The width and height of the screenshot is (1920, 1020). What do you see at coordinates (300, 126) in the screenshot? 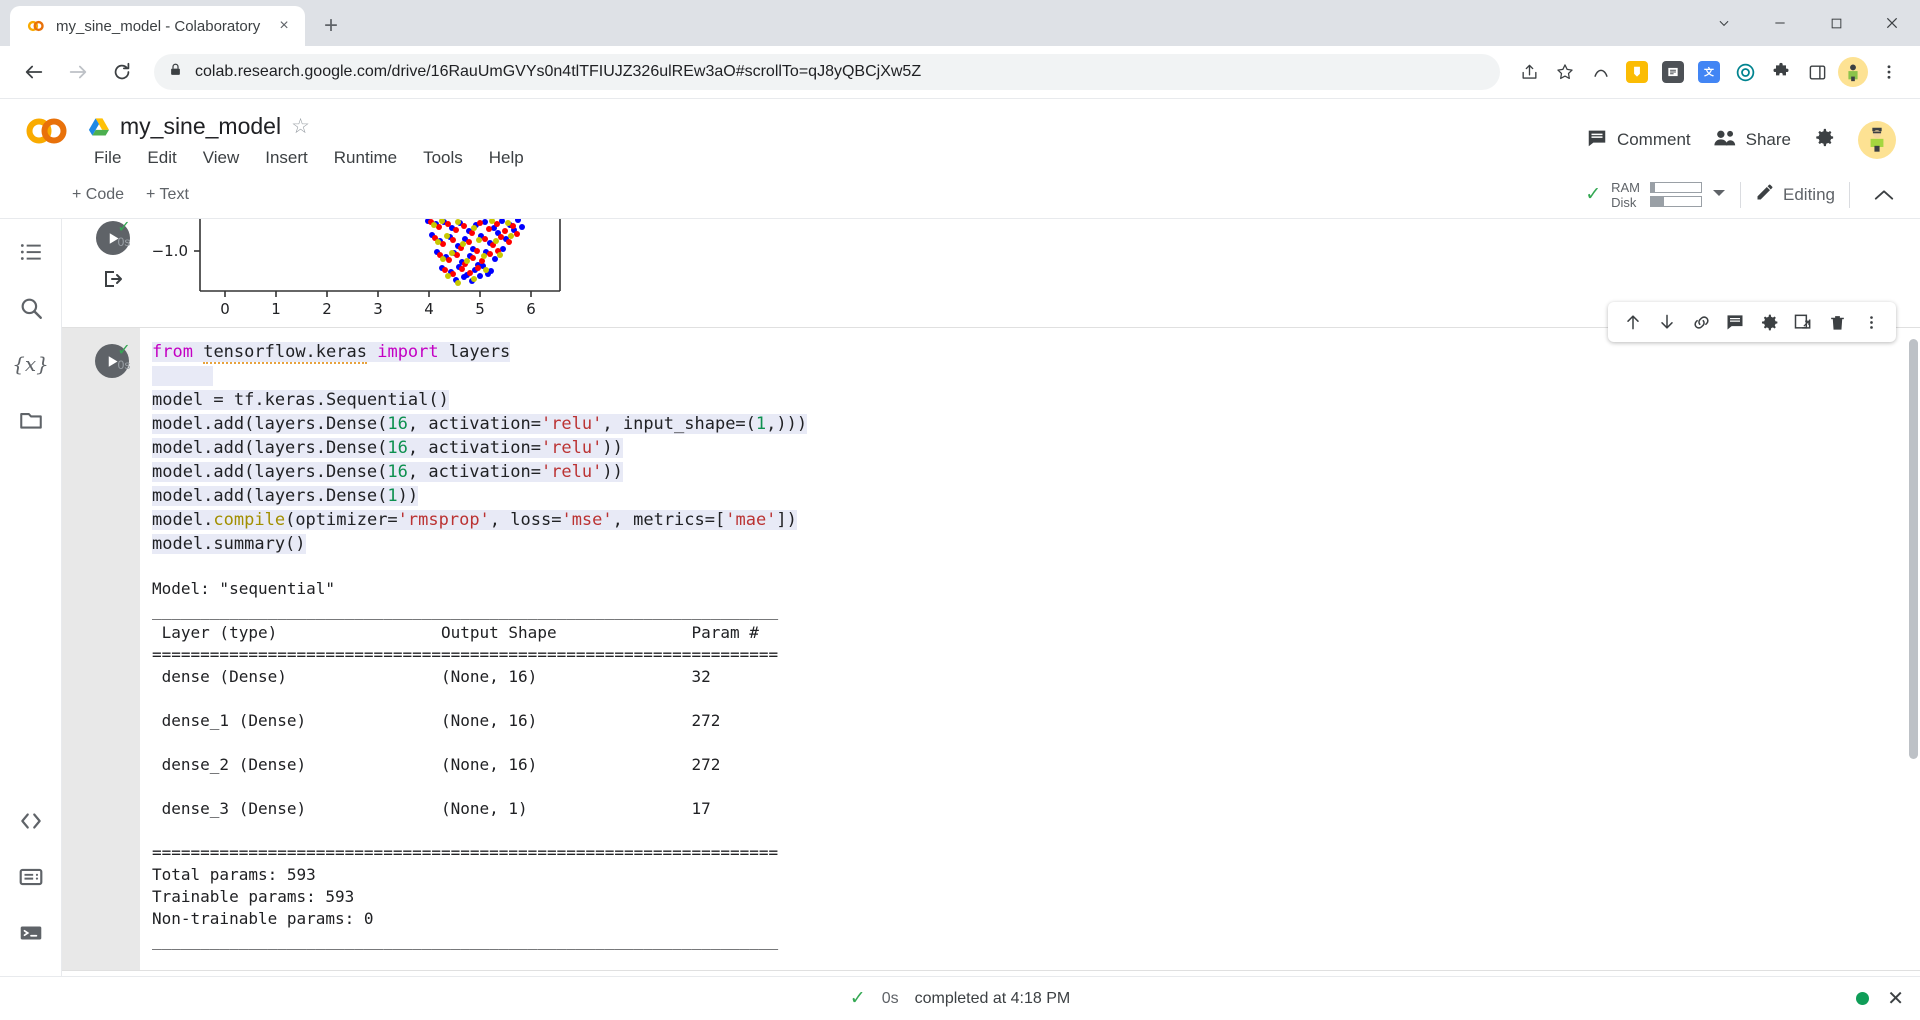
I see `star-icon: ☆` at bounding box center [300, 126].